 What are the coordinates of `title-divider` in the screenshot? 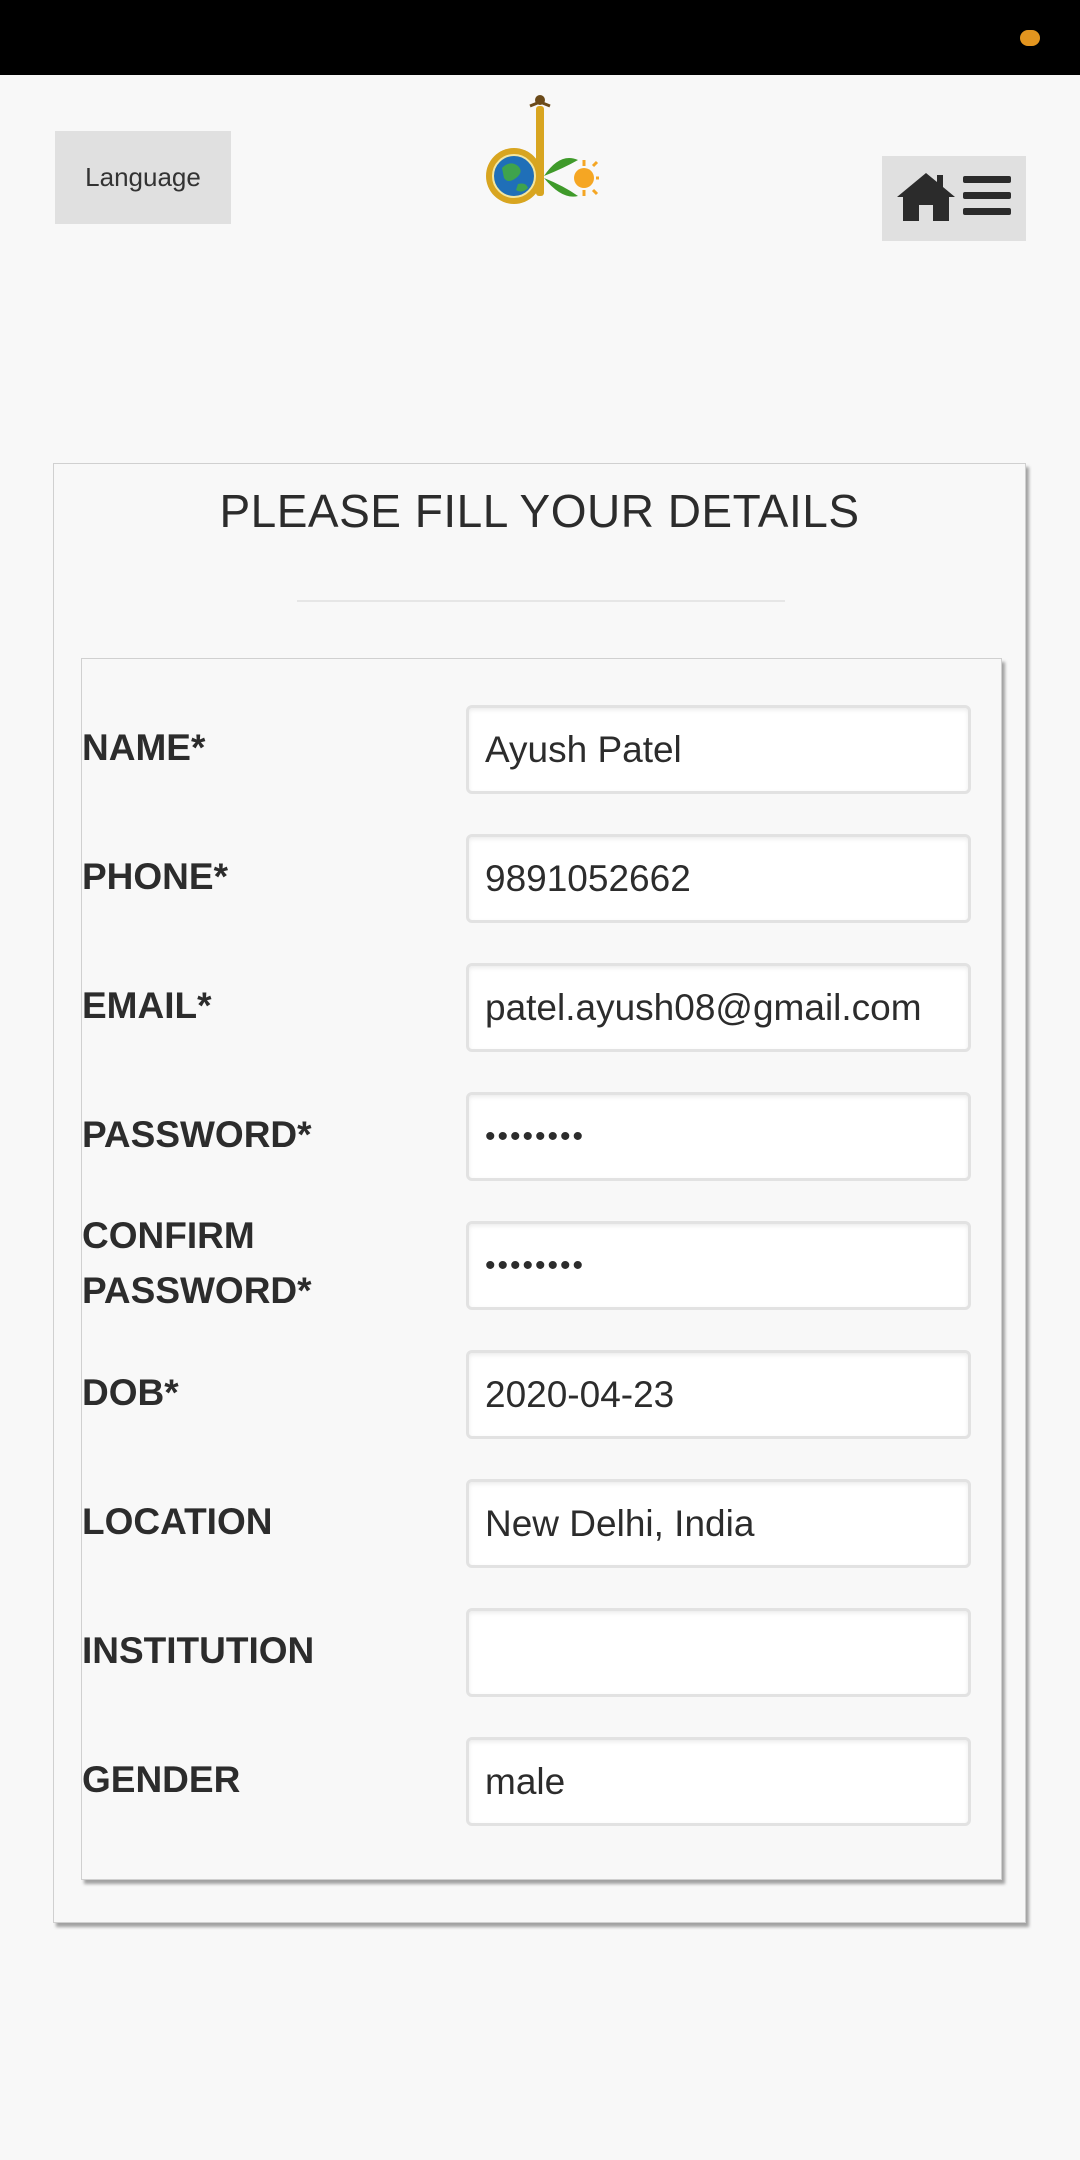 It's located at (541, 601).